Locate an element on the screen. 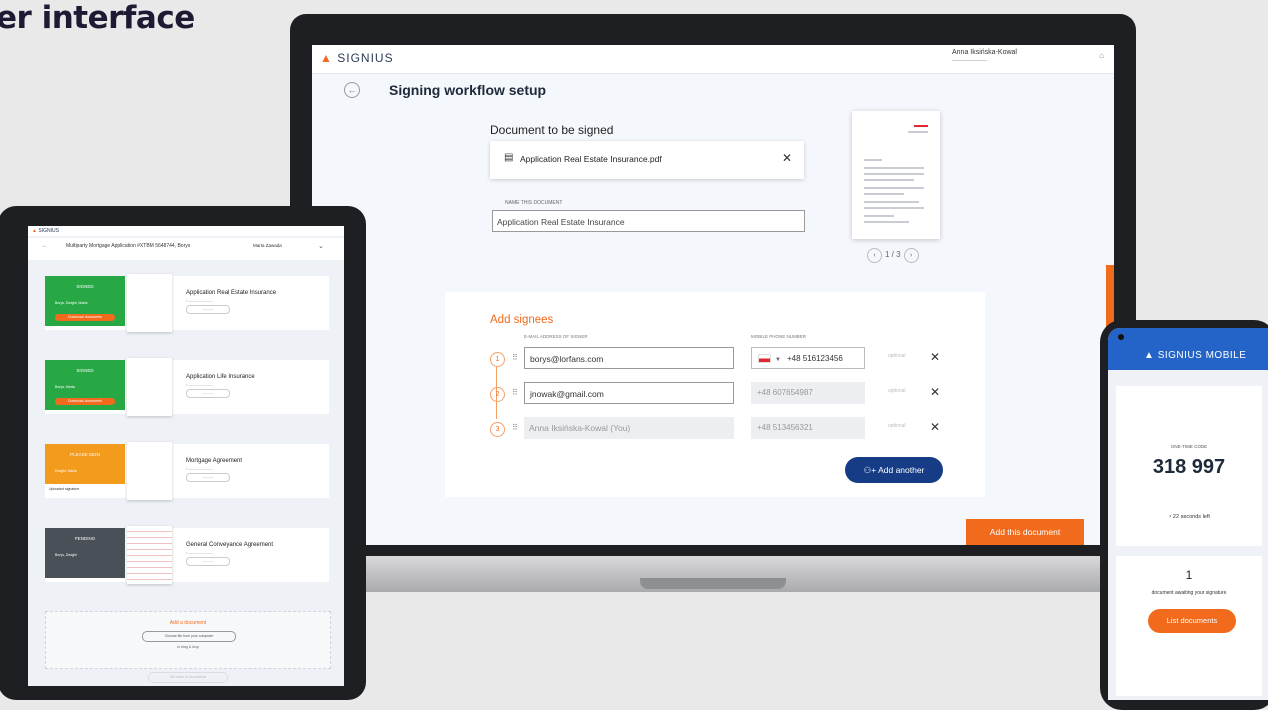 The image size is (1268, 710). document-meta: ▪ ——————— is located at coordinates (199, 469).